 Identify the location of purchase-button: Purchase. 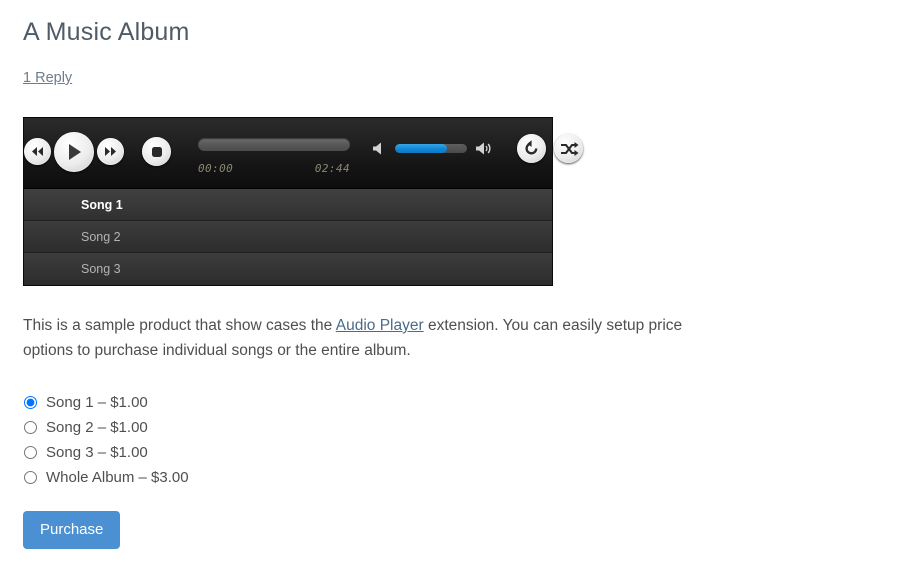
(72, 530).